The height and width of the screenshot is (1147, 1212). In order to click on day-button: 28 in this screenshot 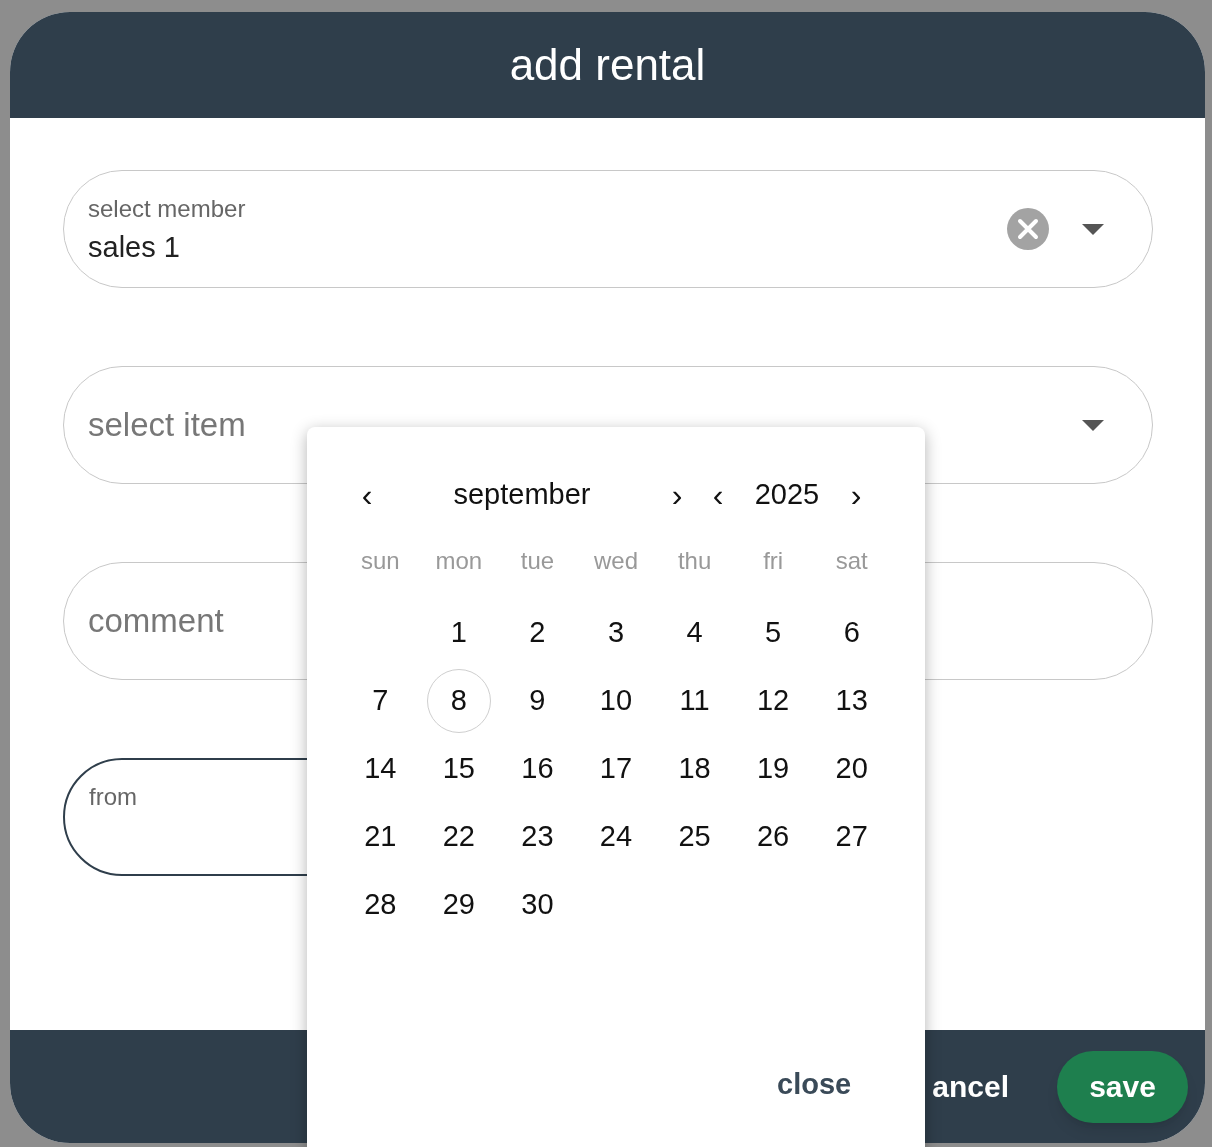, I will do `click(380, 905)`.